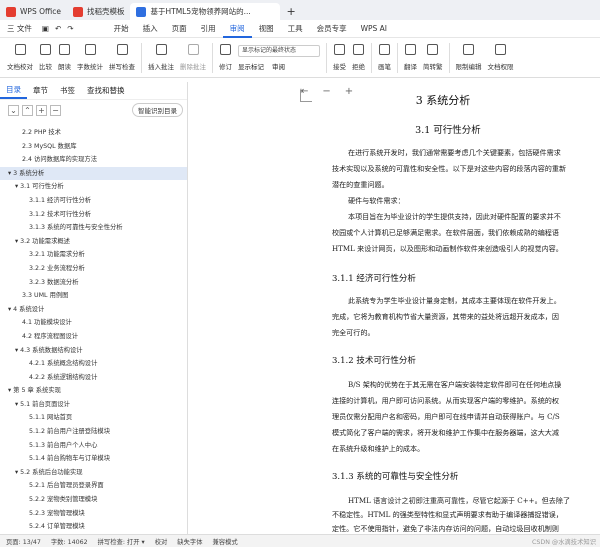 The height and width of the screenshot is (547, 600). Describe the element at coordinates (13, 90) in the screenshot. I see `tab-toc: 目录` at that location.